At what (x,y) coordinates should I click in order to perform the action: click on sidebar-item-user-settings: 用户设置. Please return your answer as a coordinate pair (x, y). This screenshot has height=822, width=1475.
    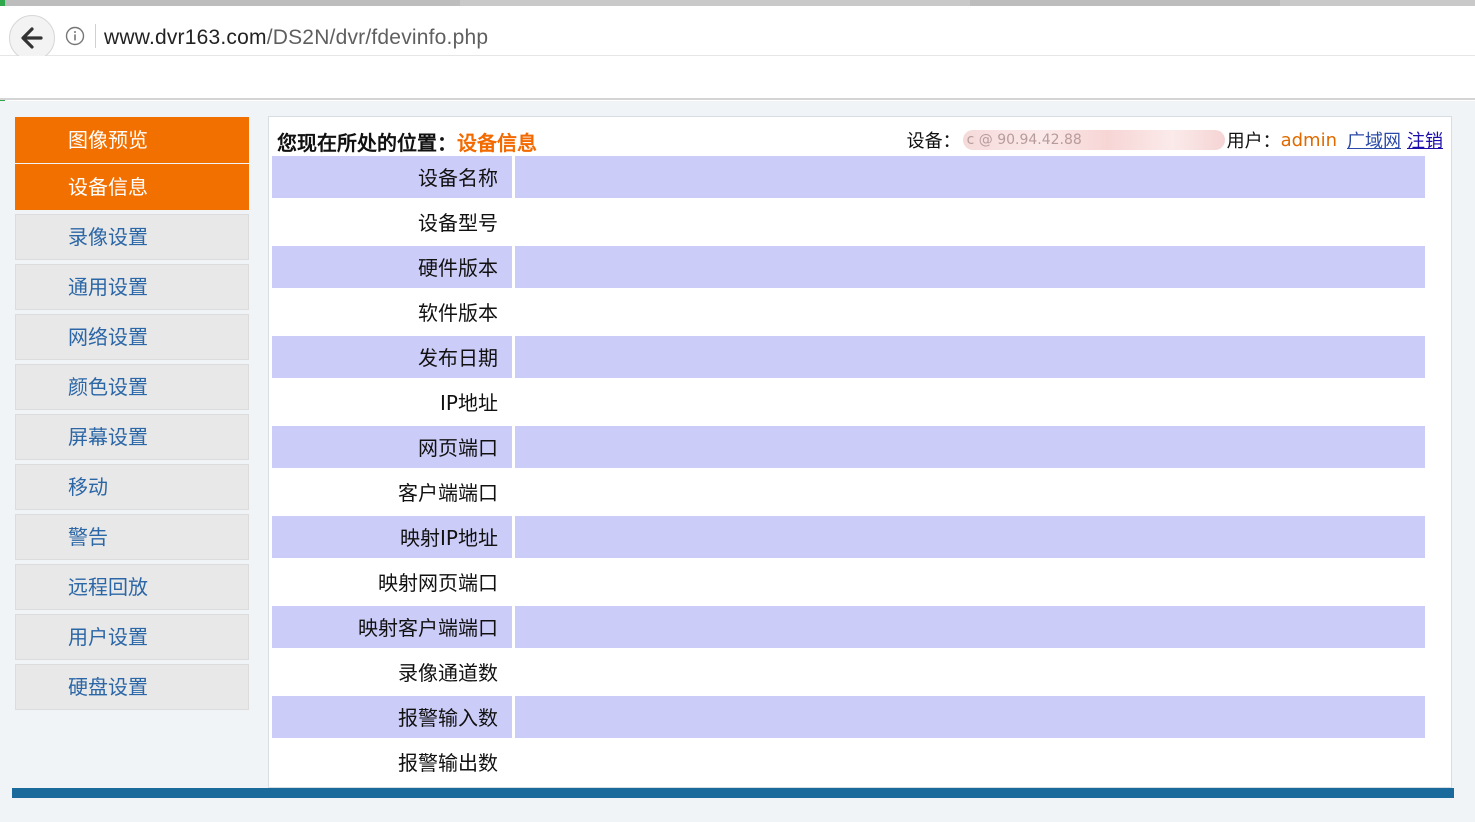
    Looking at the image, I should click on (132, 637).